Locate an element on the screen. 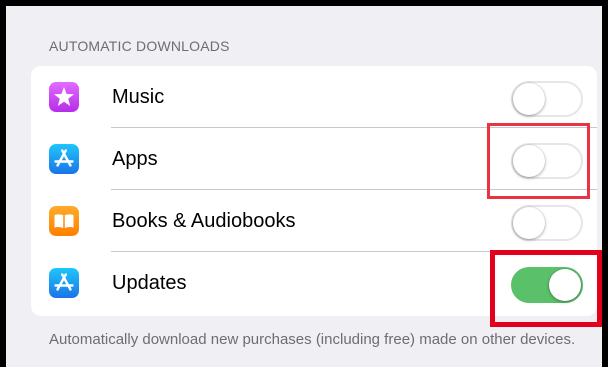 The width and height of the screenshot is (608, 367). book-icon is located at coordinates (64, 221).